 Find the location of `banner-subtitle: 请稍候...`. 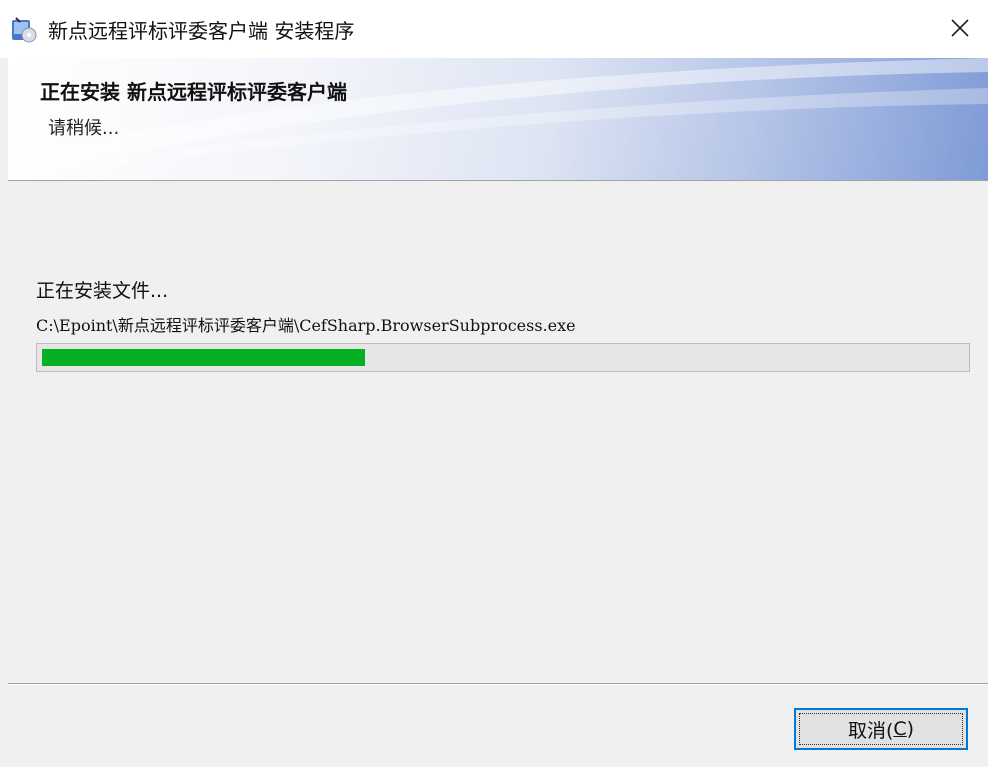

banner-subtitle: 请稍候... is located at coordinates (84, 128).